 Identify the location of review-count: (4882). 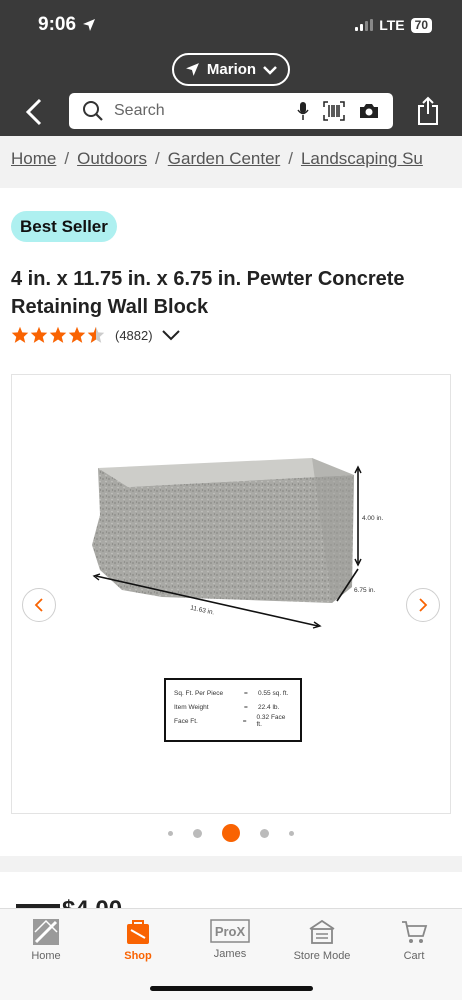
(134, 335).